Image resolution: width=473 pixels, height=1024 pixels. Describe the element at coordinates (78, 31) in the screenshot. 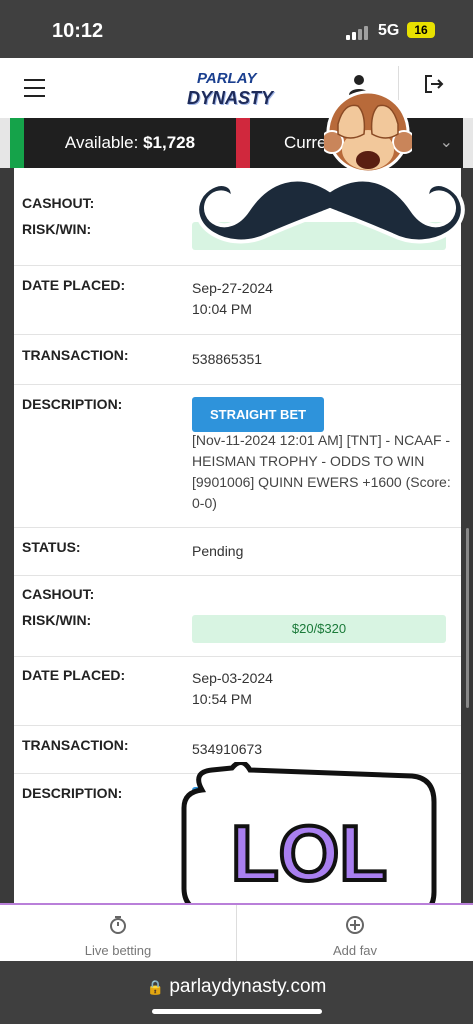

I see `clock: 10:12` at that location.